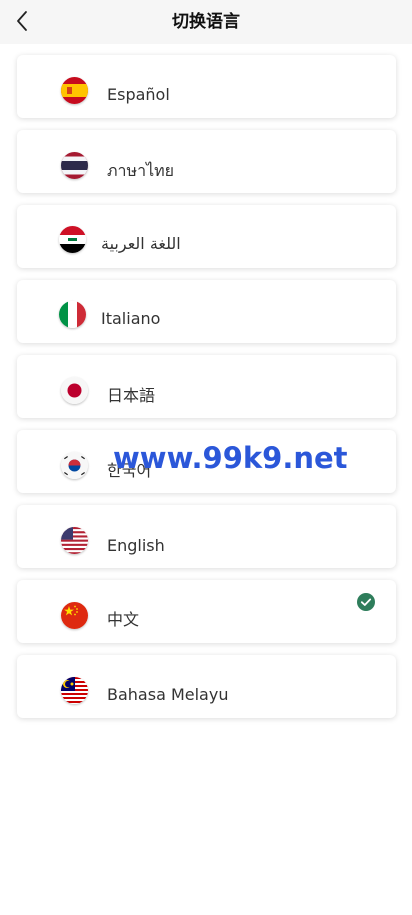 The width and height of the screenshot is (412, 915). What do you see at coordinates (74, 690) in the screenshot?
I see `malaysia-flag-icon` at bounding box center [74, 690].